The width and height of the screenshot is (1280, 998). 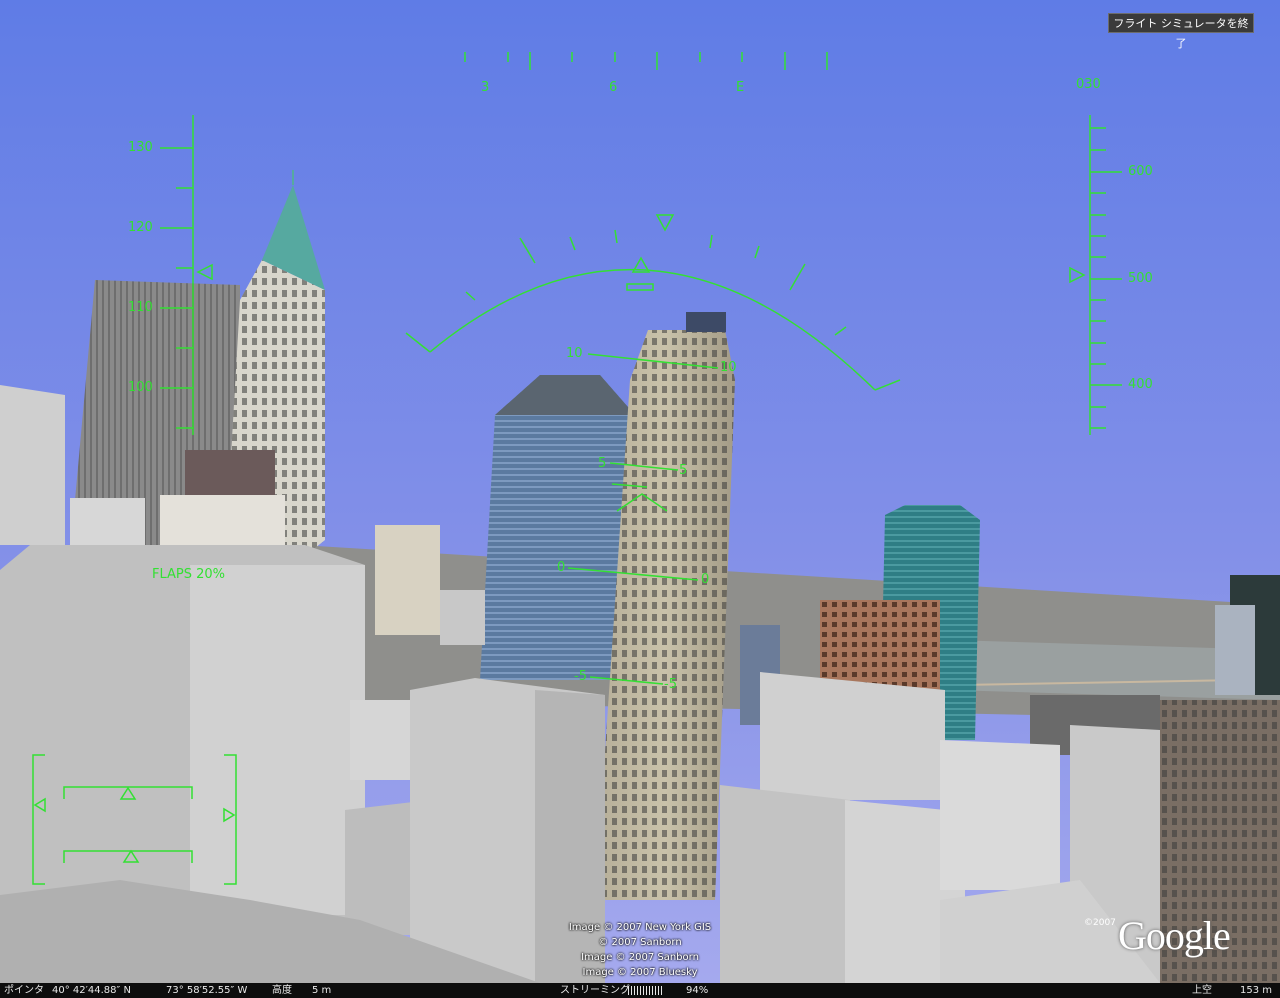 I want to click on block-left-small, so click(x=107, y=525).